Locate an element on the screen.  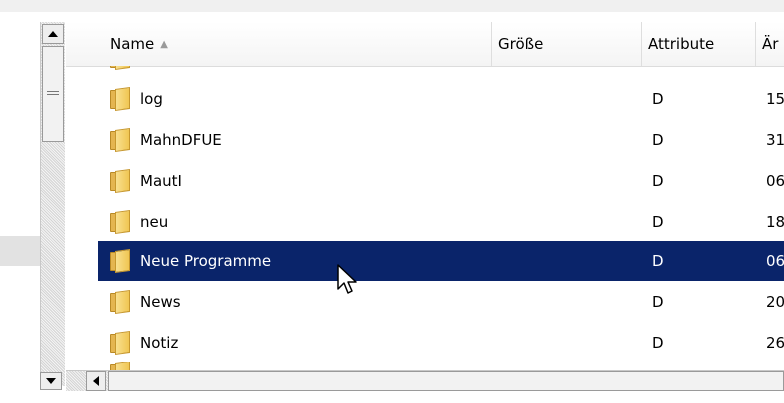
navigation-pane-selected-item is located at coordinates (20, 251).